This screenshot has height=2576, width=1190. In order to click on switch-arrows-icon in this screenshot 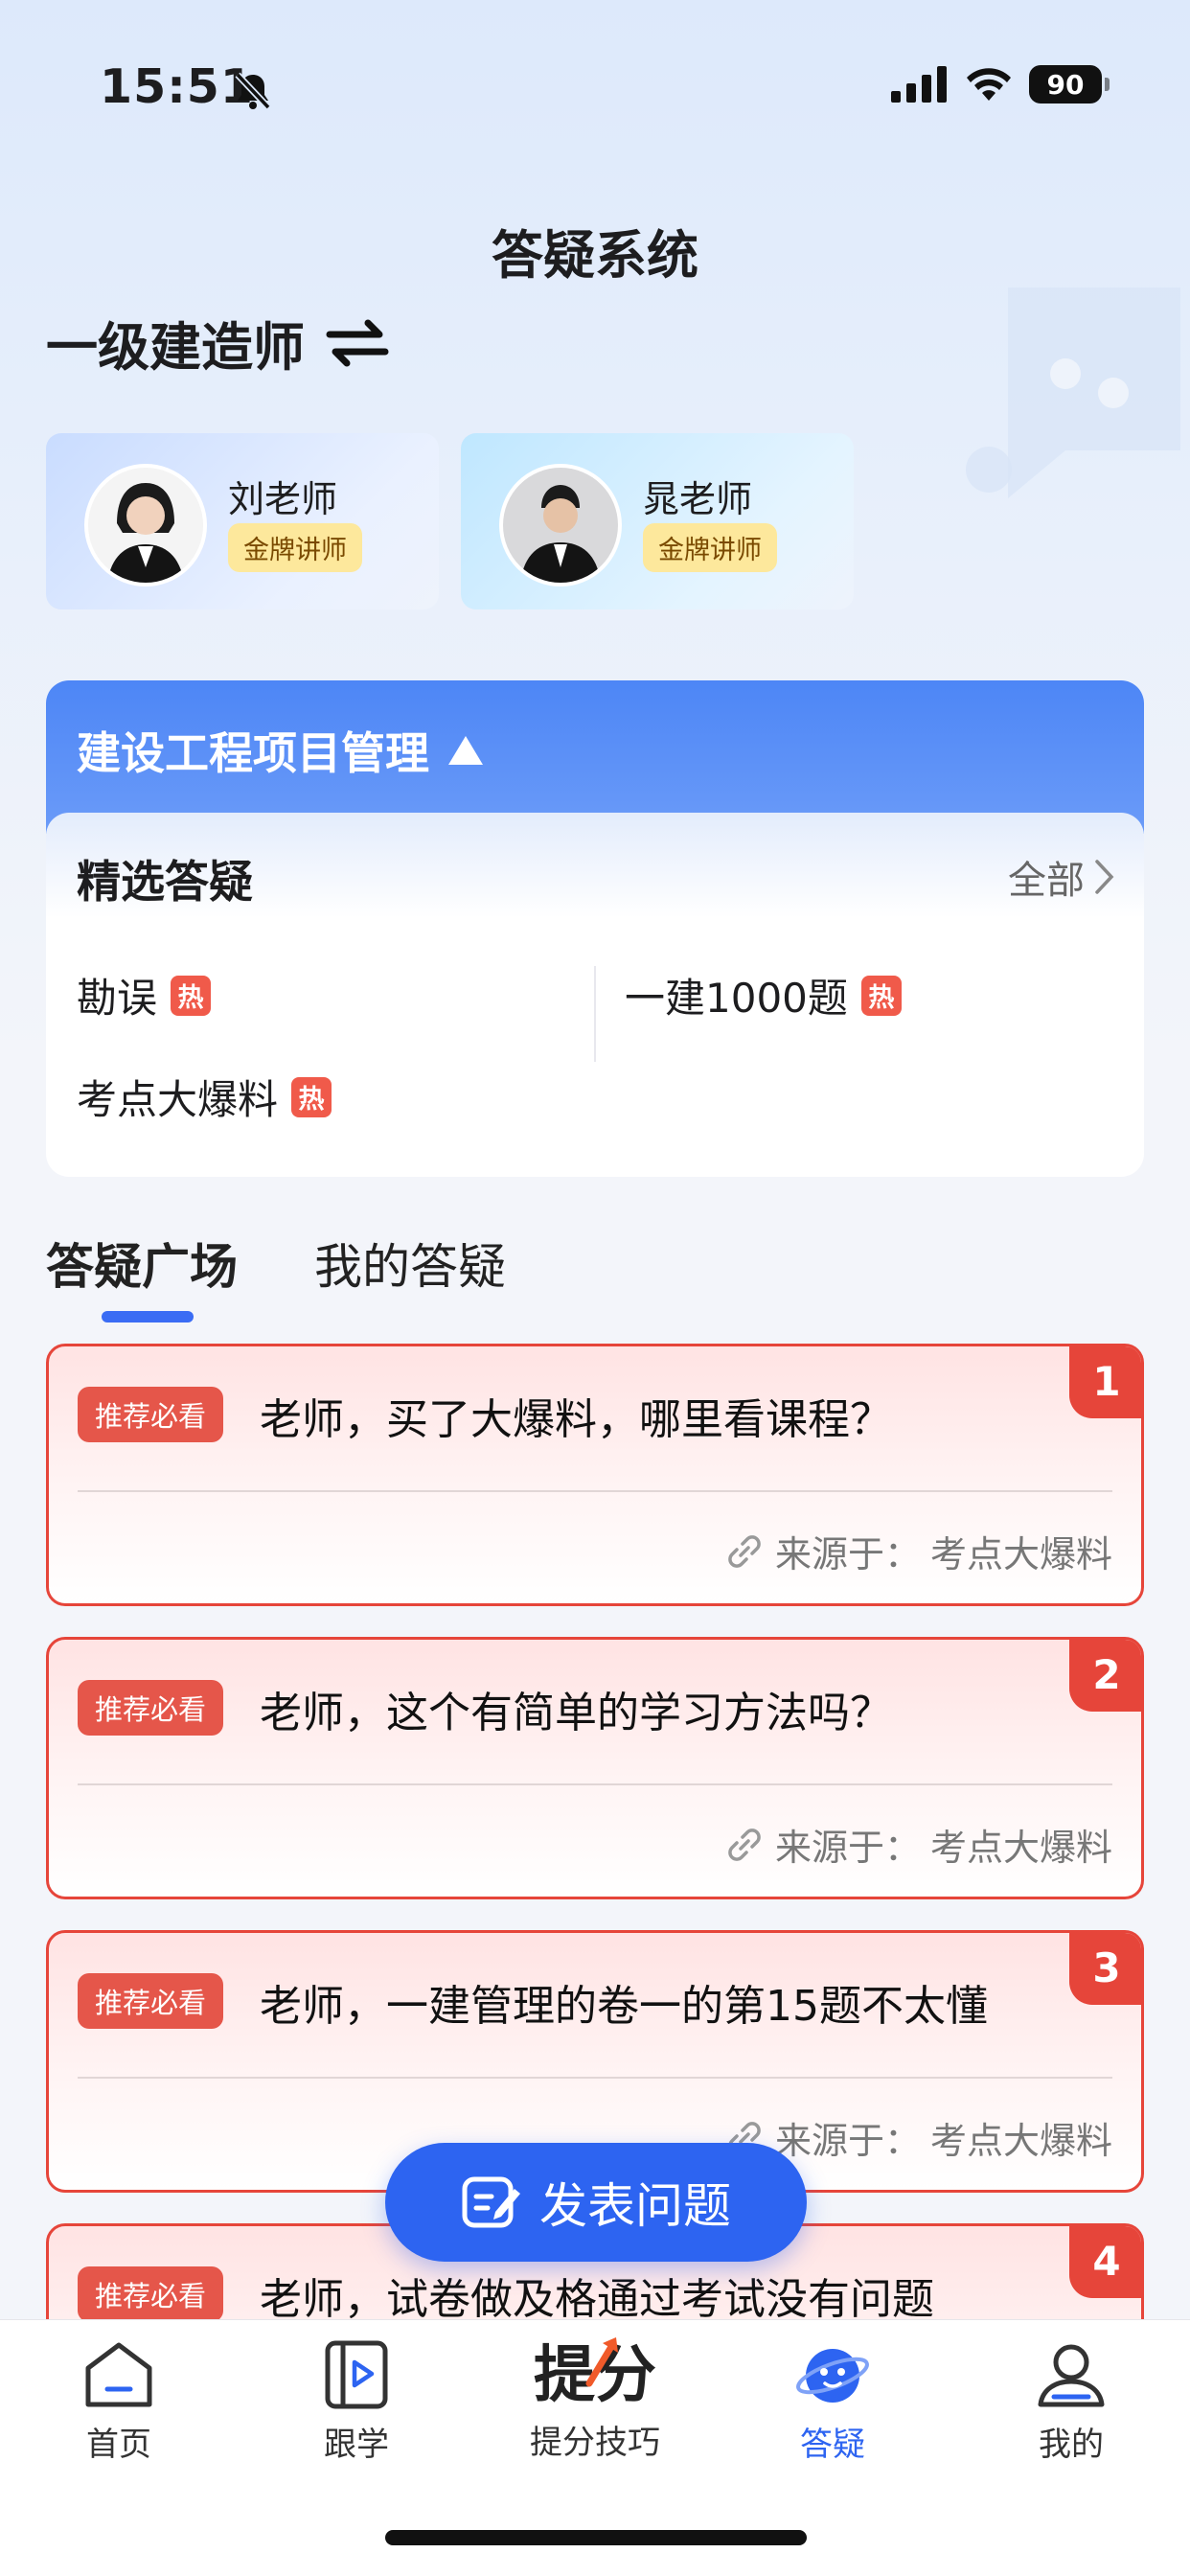, I will do `click(358, 342)`.